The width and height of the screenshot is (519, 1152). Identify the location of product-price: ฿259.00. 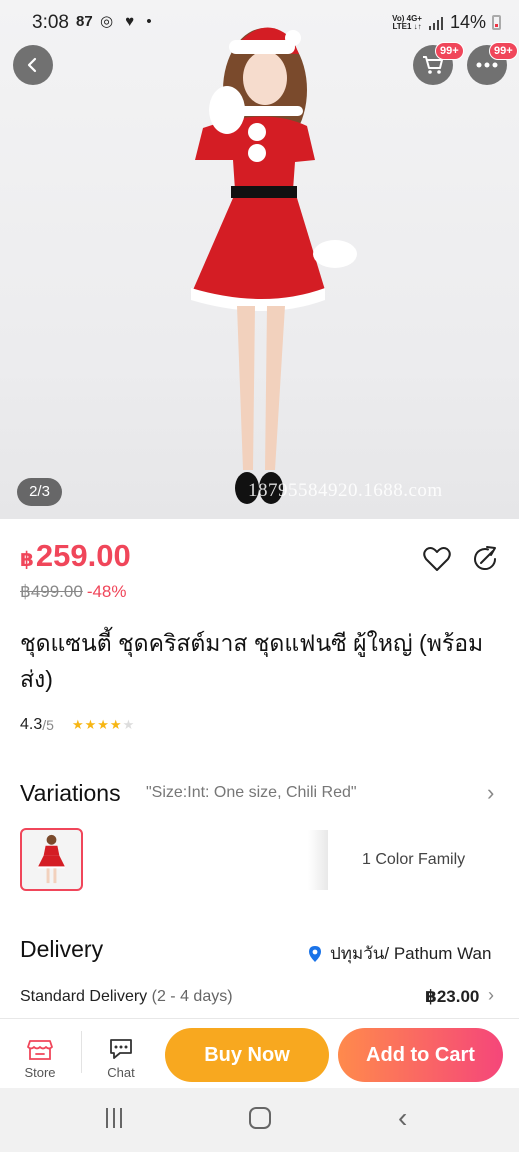
(75, 556).